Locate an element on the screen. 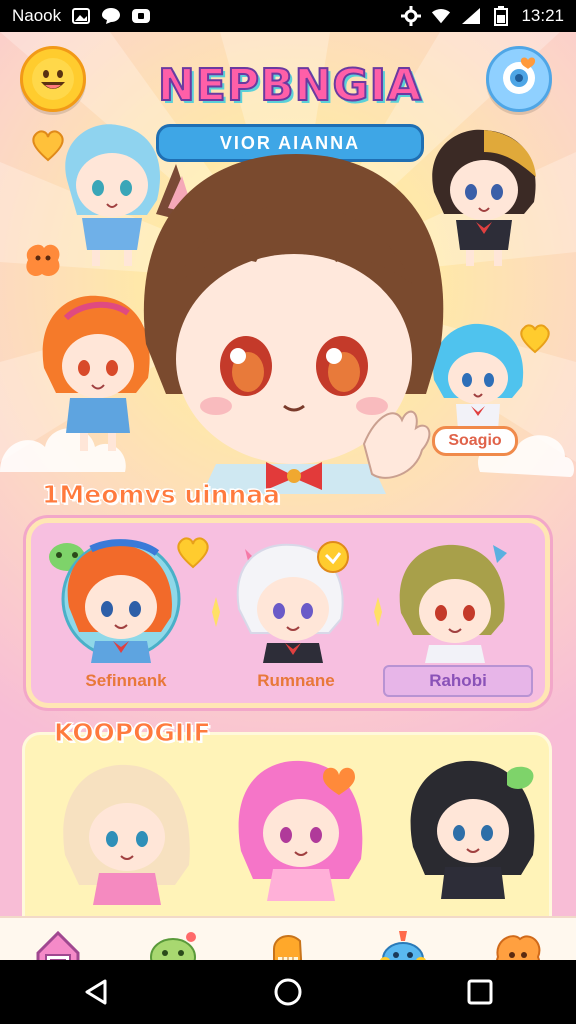  status-right: 13:21 is located at coordinates (482, 16).